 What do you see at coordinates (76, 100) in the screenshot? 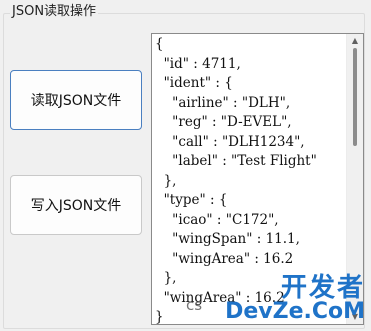
I see `read-json-button: 读取JSON文件` at bounding box center [76, 100].